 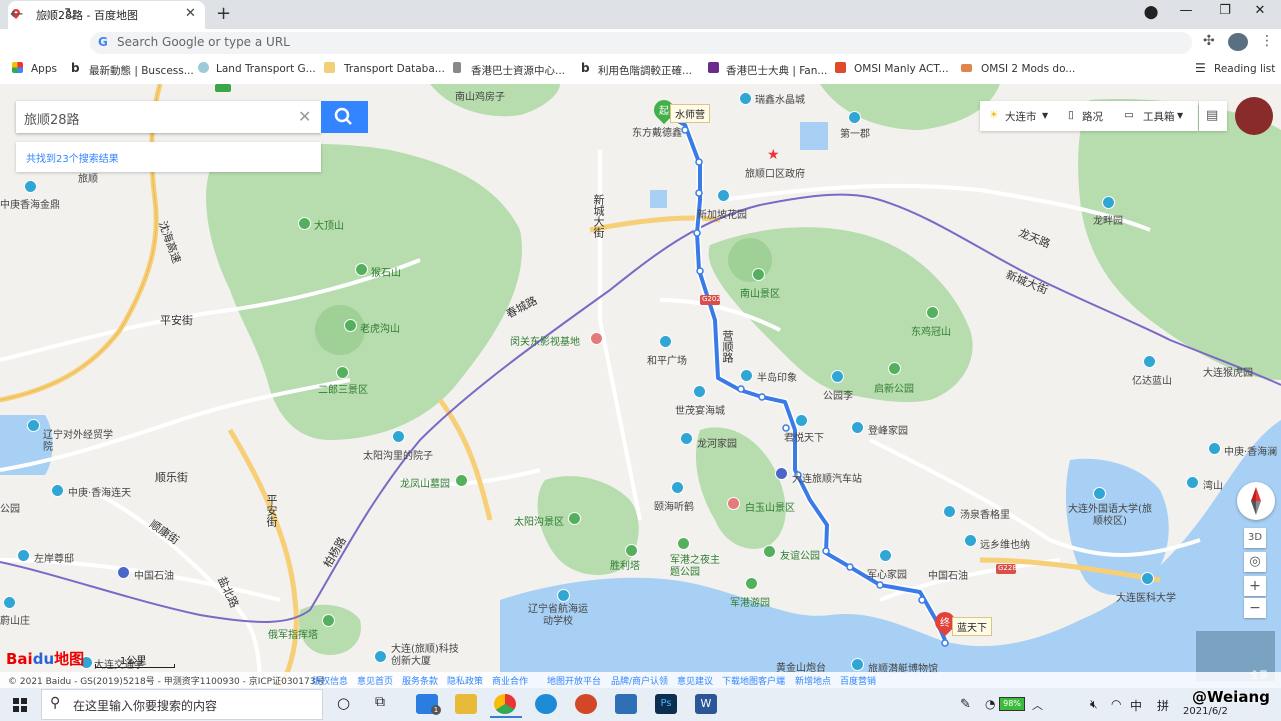 I want to click on map-label: 辽宁对外经贸学院, so click(x=78, y=442).